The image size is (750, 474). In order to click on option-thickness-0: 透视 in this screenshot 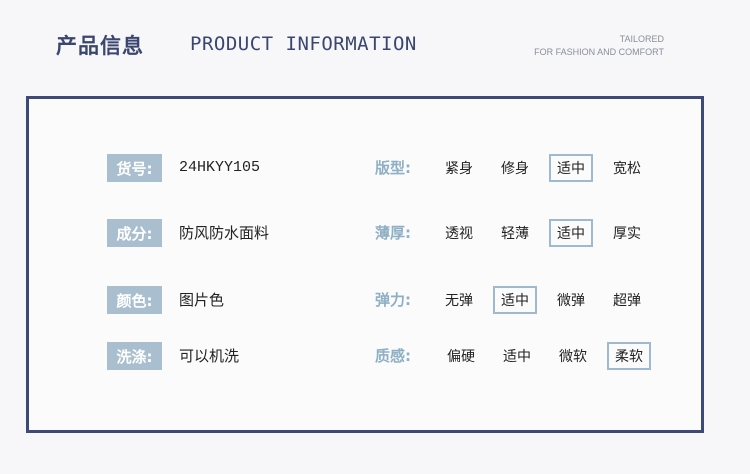, I will do `click(459, 234)`.